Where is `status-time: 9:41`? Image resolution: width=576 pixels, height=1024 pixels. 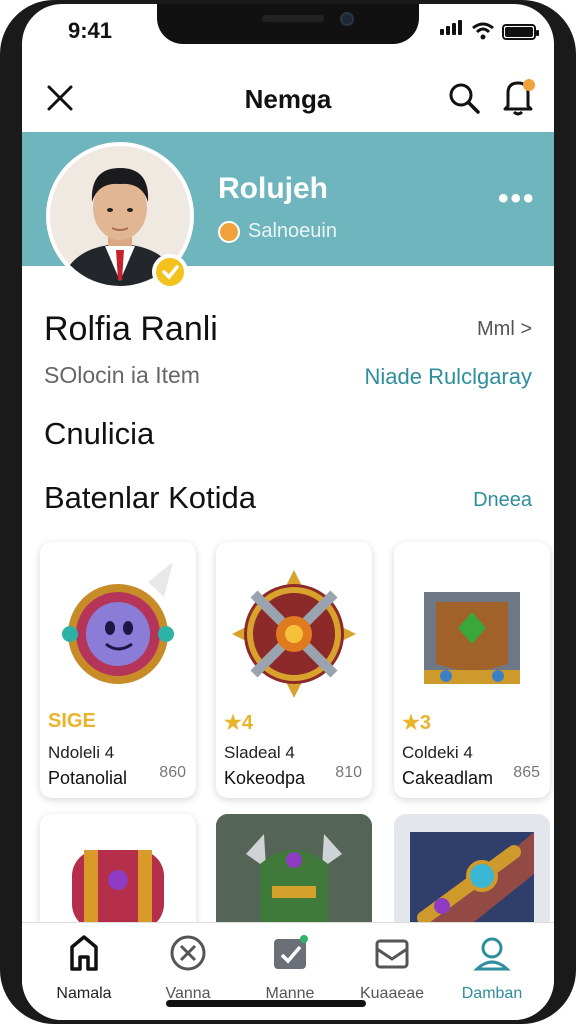 status-time: 9:41 is located at coordinates (90, 30).